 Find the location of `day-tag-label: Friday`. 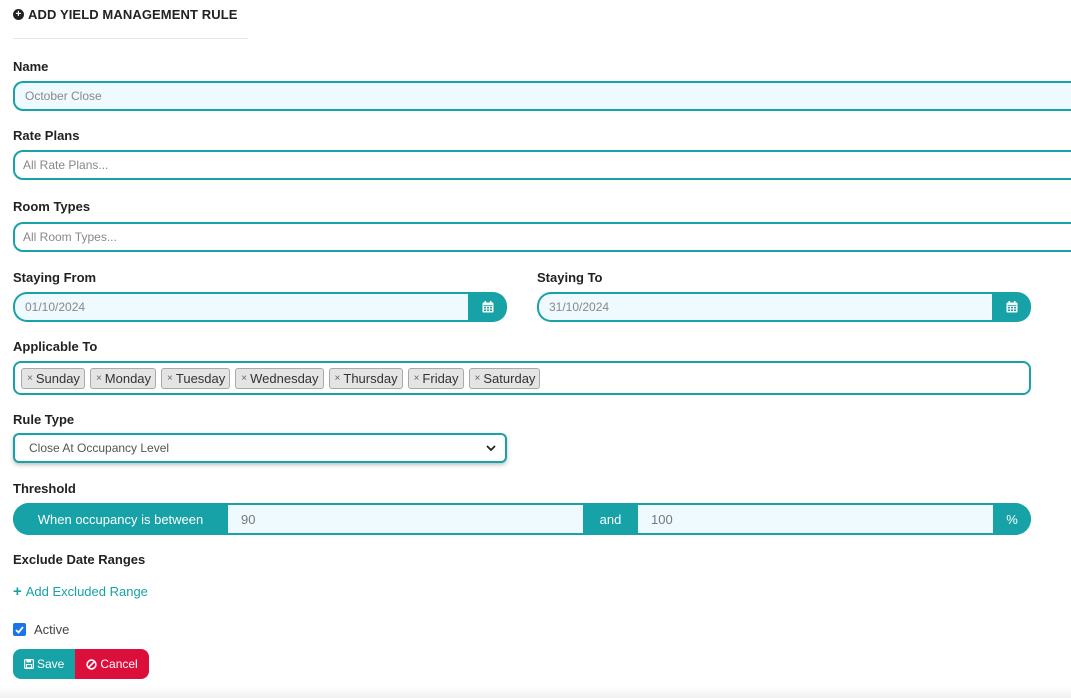

day-tag-label: Friday is located at coordinates (440, 378).